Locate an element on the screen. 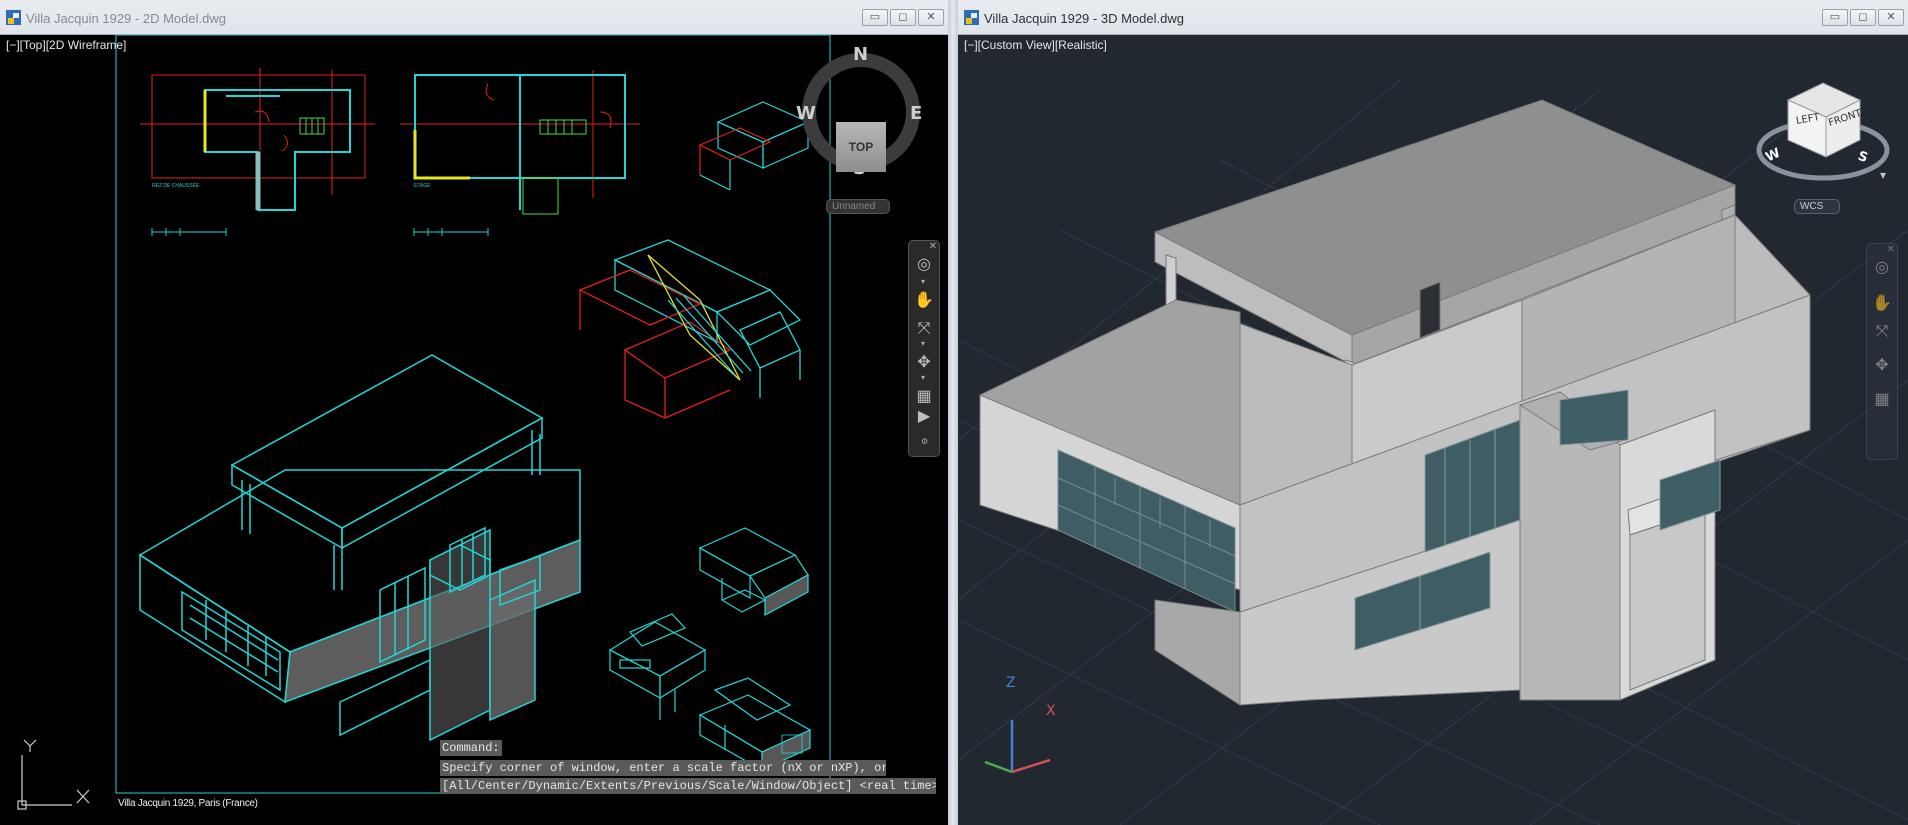  wcs-dropdown: WCS is located at coordinates (1817, 206).